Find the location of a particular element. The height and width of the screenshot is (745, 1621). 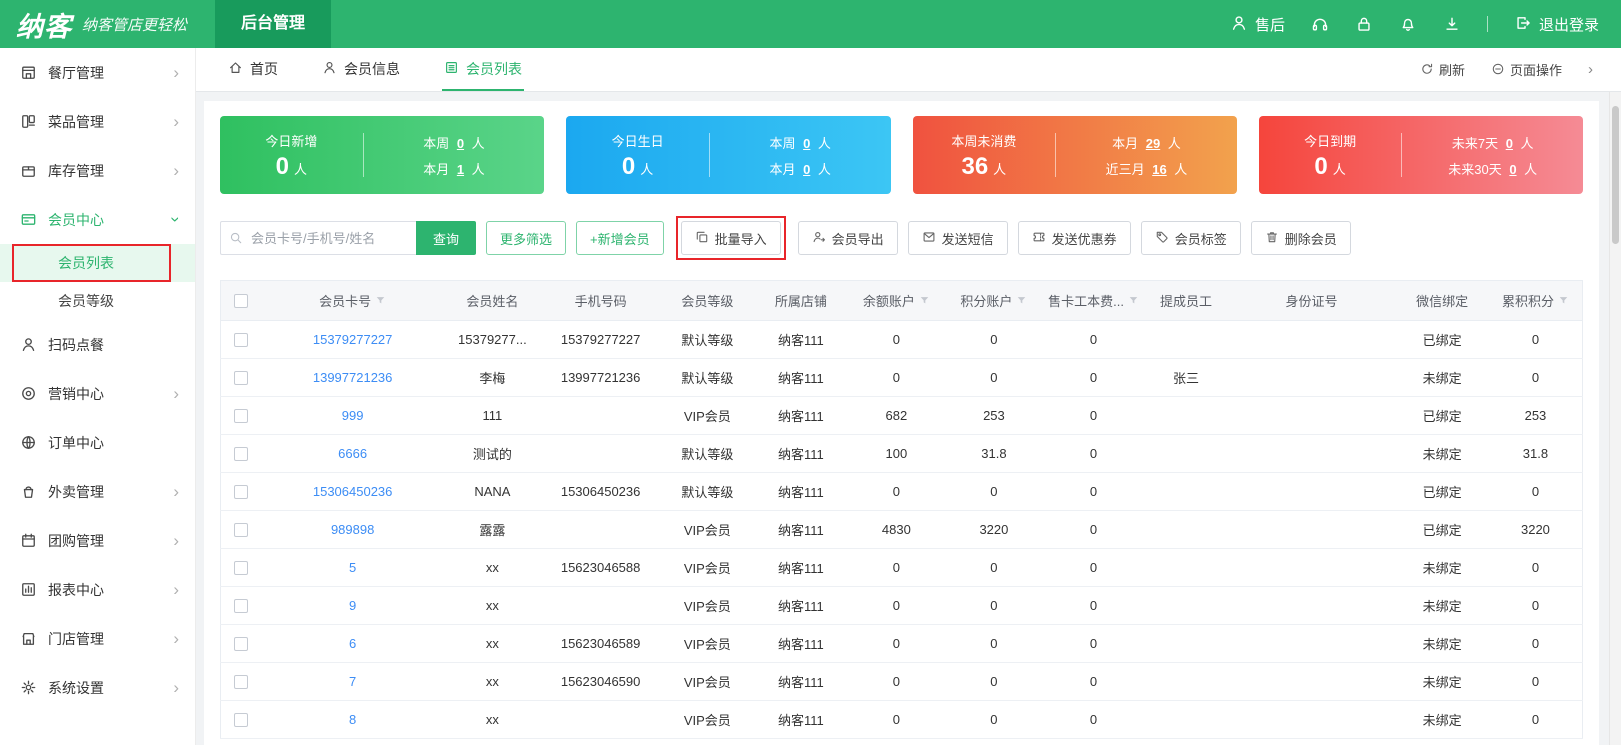

sidebar-item-dishes: 菜品管理 › is located at coordinates (97, 121).